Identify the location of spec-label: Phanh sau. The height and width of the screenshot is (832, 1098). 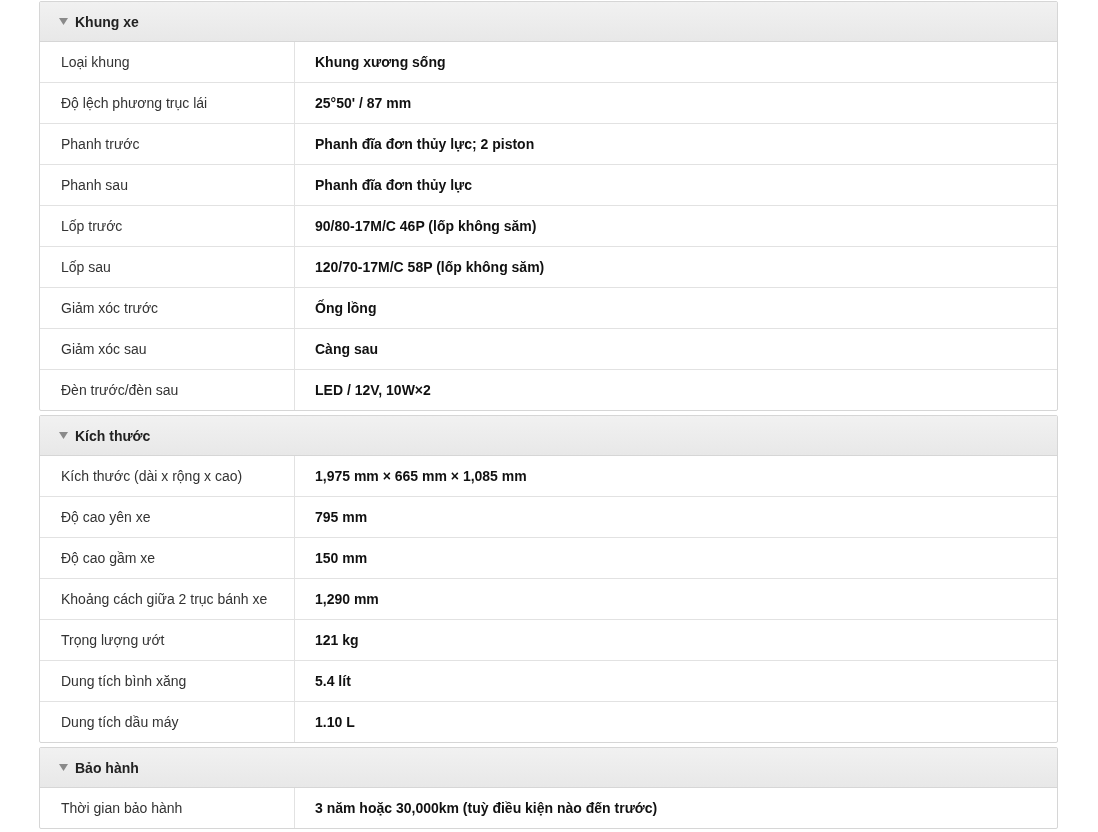
(167, 185).